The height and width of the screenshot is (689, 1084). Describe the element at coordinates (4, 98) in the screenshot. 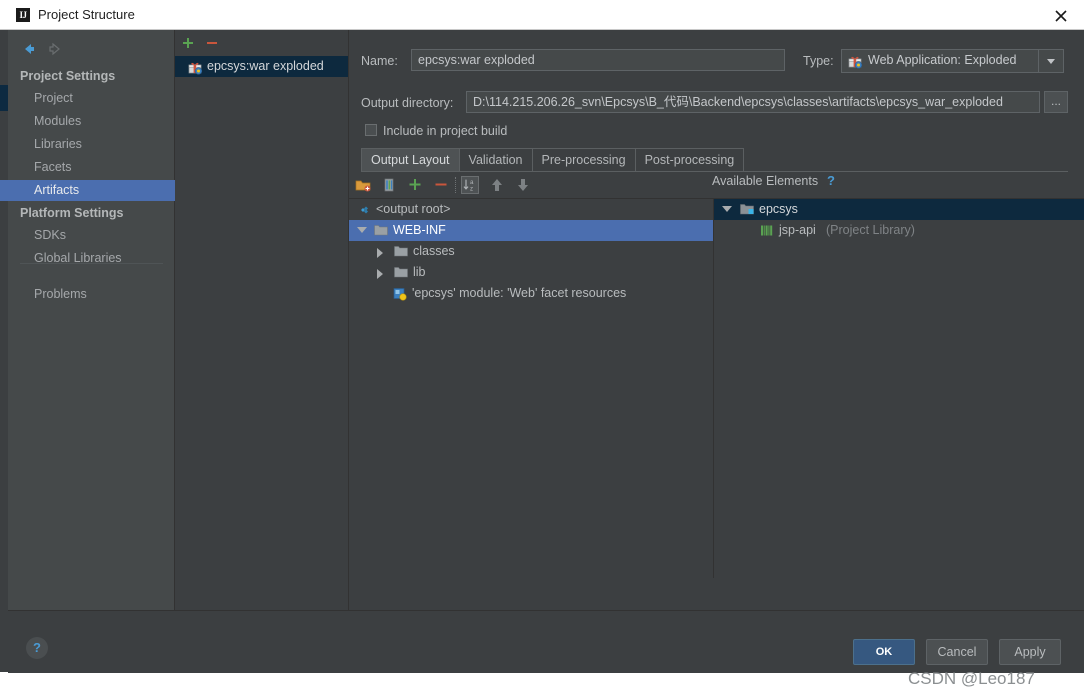

I see `window-edge-accent` at that location.